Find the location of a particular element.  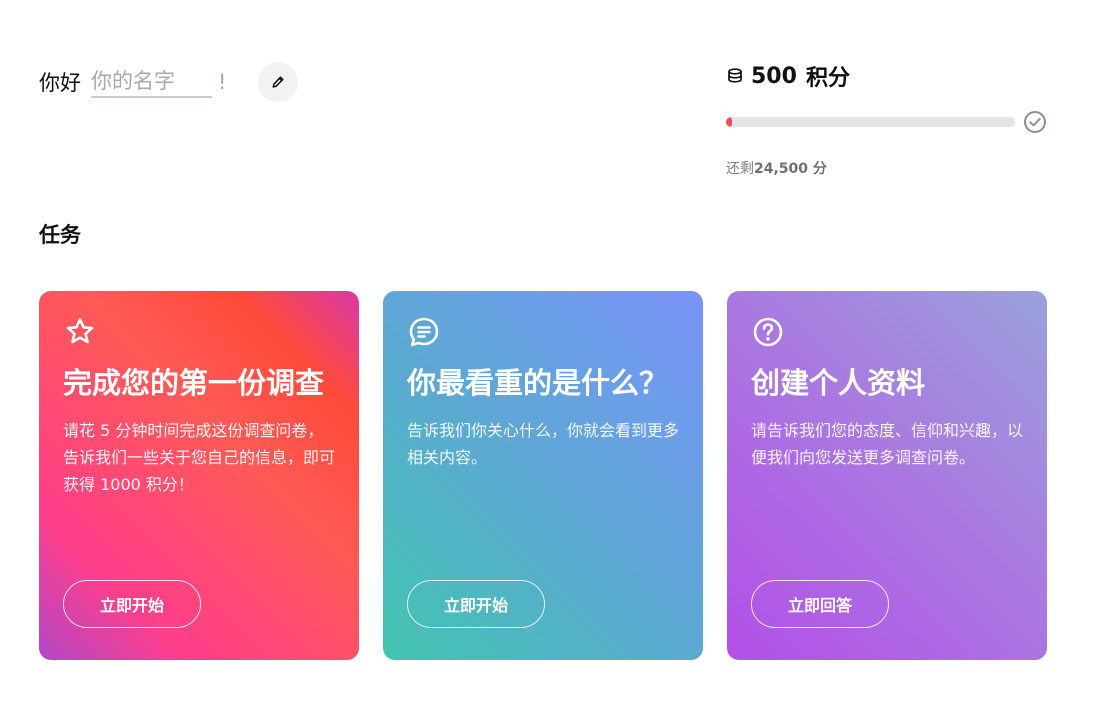

points-total: 500 积分 is located at coordinates (887, 76).